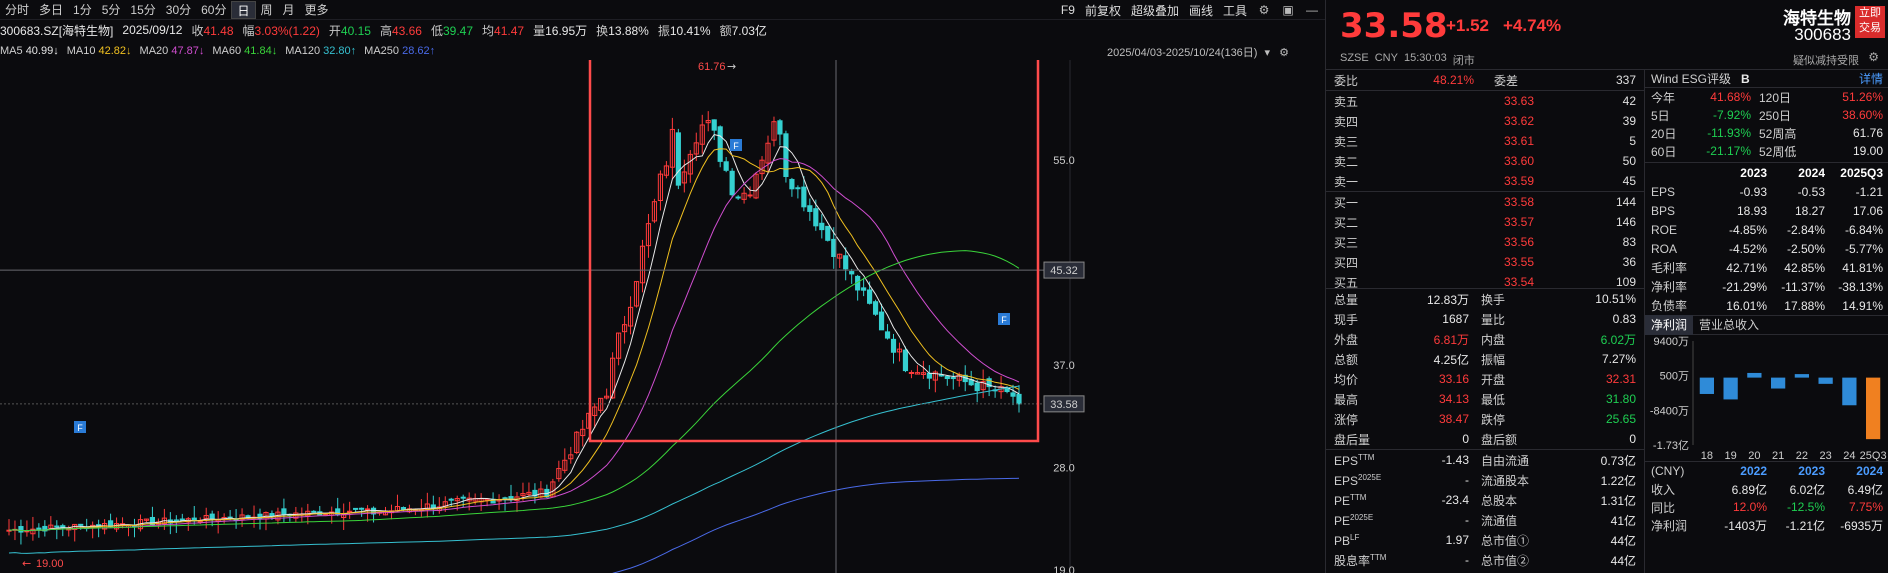  What do you see at coordinates (1201, 10) in the screenshot?
I see `toolbar-button: 画线` at bounding box center [1201, 10].